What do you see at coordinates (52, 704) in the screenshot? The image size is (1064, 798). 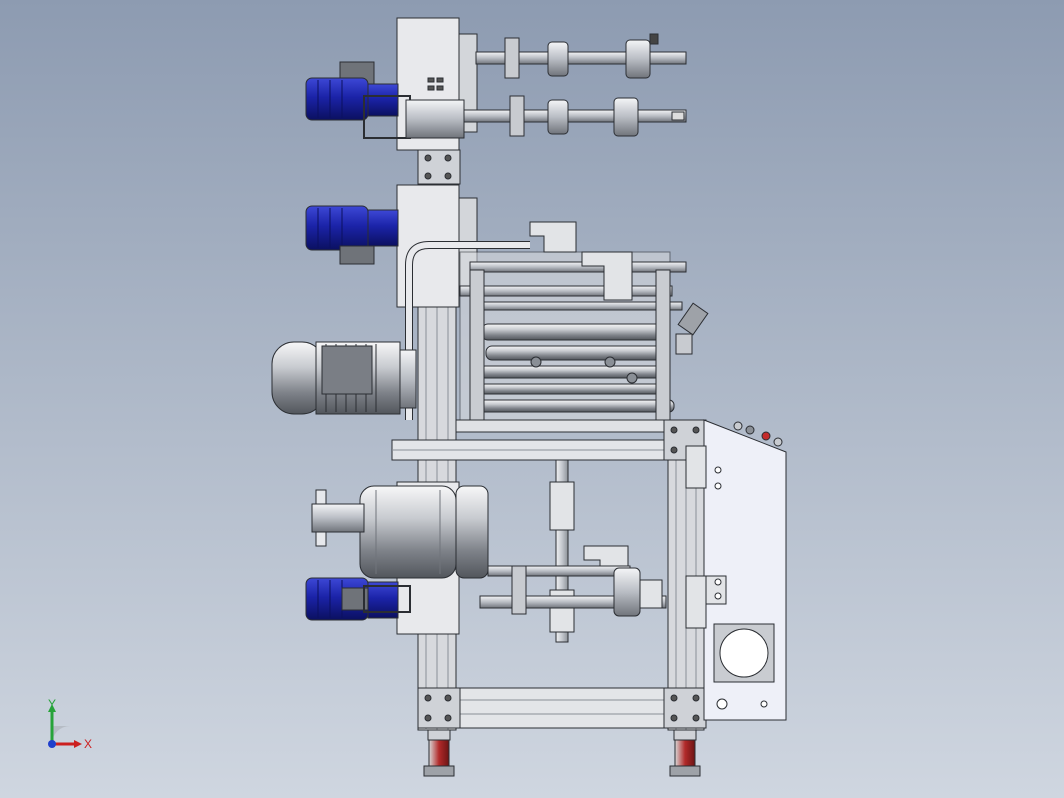 I see `y-axis-label: Y` at bounding box center [52, 704].